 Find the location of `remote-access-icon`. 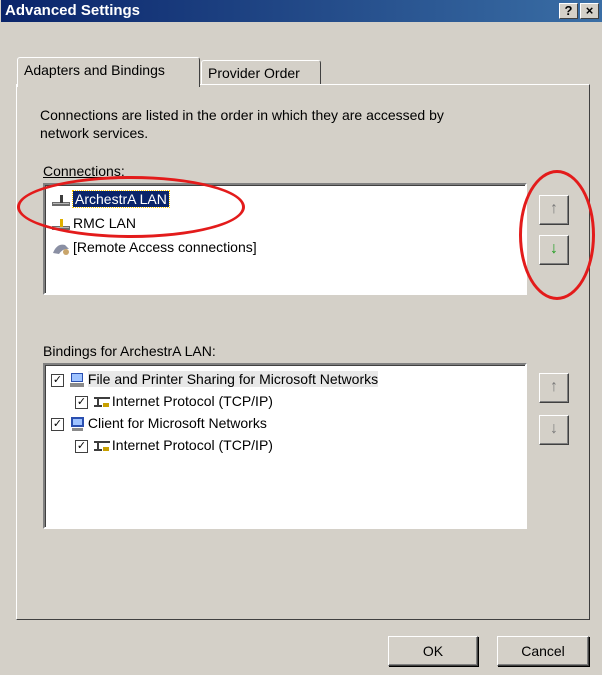

remote-access-icon is located at coordinates (61, 250).